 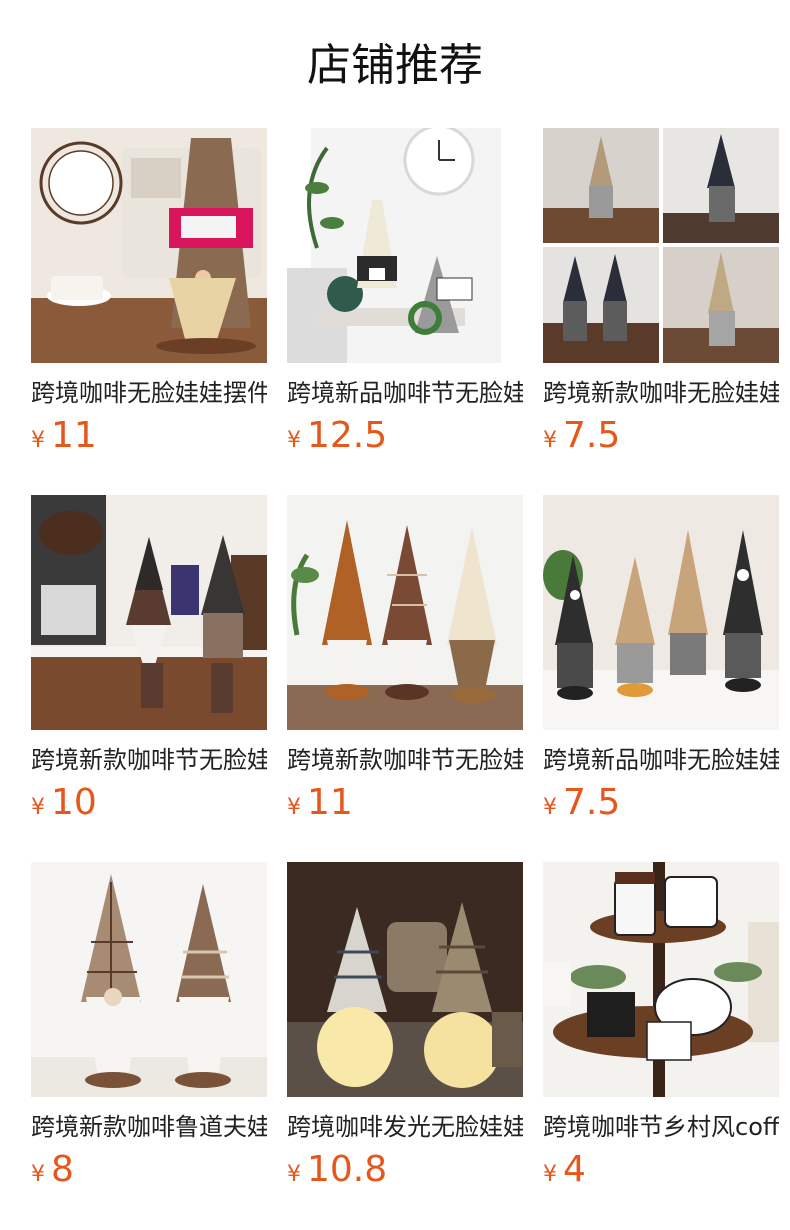 I want to click on product-price: ¥8, so click(x=52, y=1170).